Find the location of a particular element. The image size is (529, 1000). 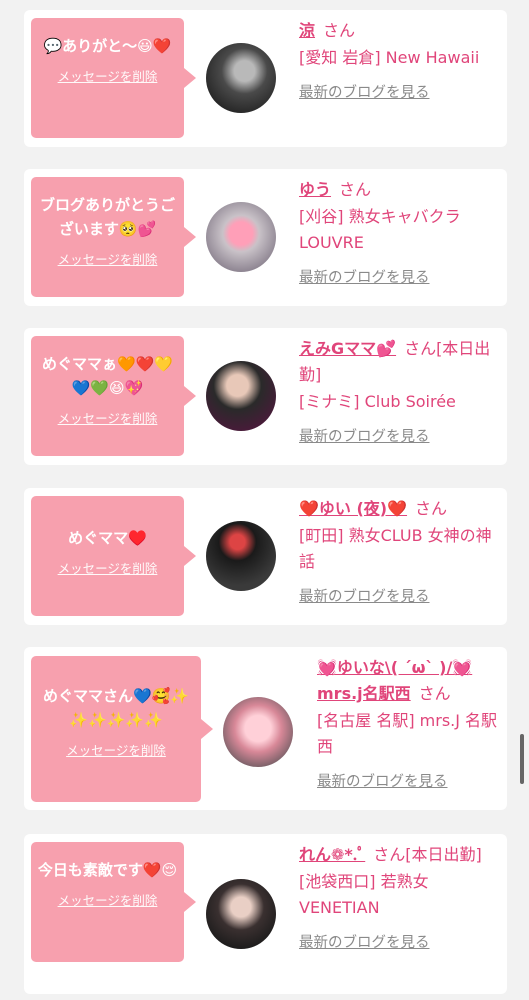

message-bubble: めぐママさん💙🥰✨✨✨✨✨✨ メッセージを削除 is located at coordinates (122, 729).